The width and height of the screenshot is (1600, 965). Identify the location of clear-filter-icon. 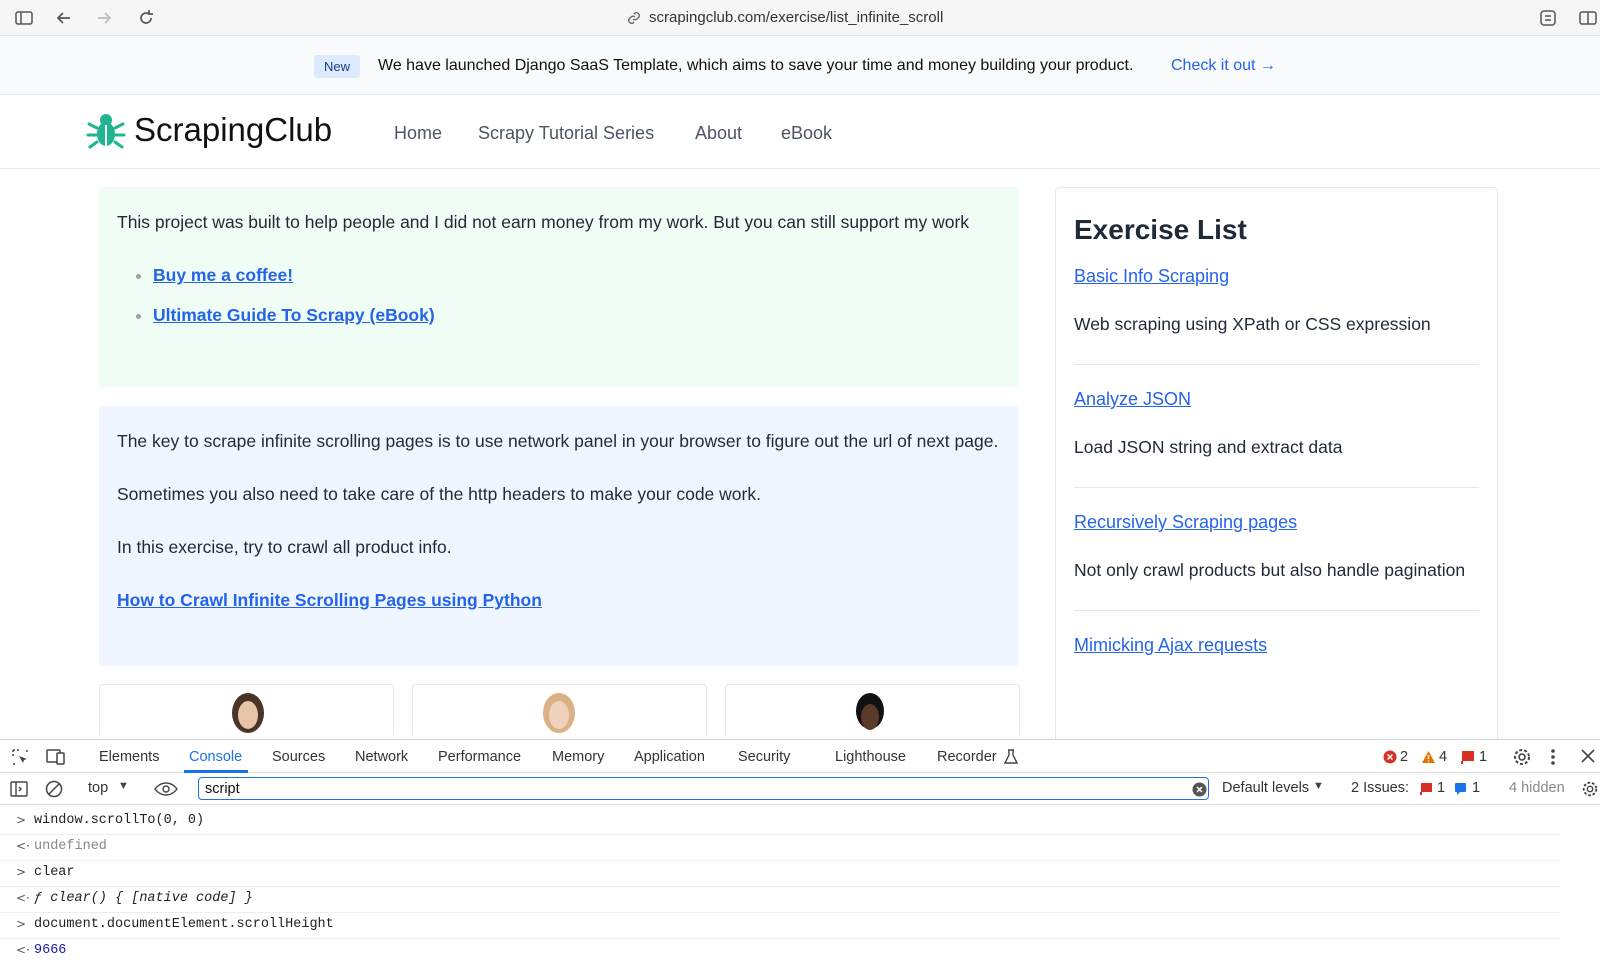
(1199, 789).